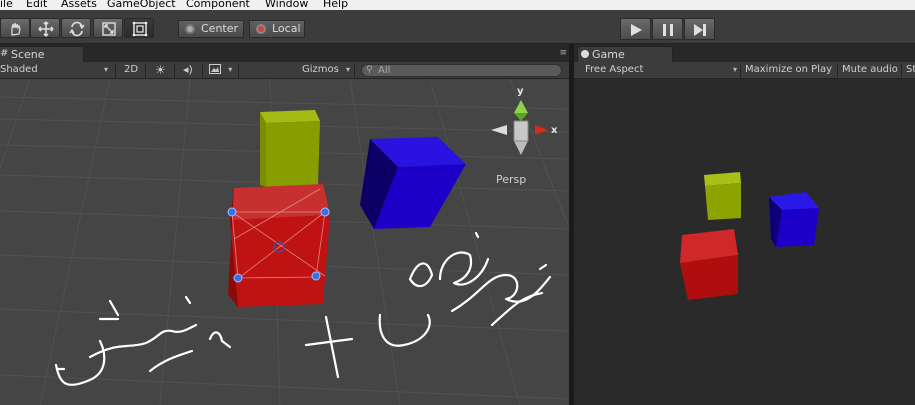 The image size is (915, 405). Describe the element at coordinates (348, 69) in the screenshot. I see `gizmos-arrow-icon: ▾` at that location.